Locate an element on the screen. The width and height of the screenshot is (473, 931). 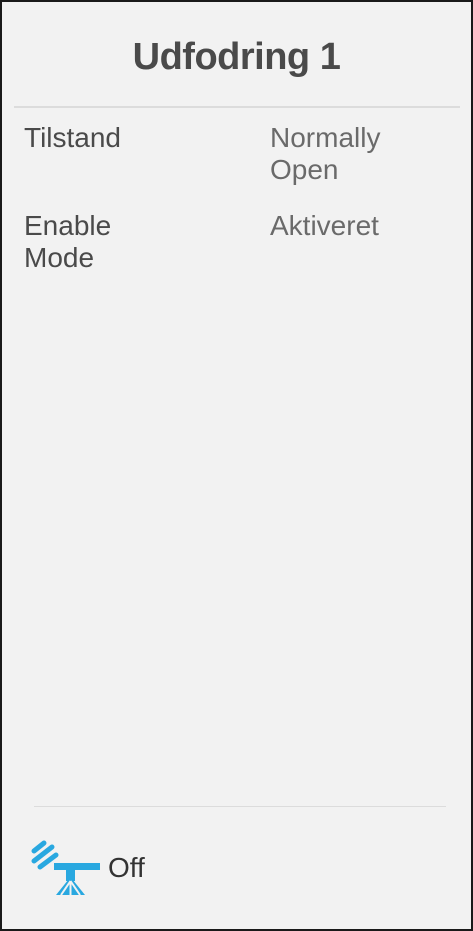
status-text: Off is located at coordinates (126, 867).